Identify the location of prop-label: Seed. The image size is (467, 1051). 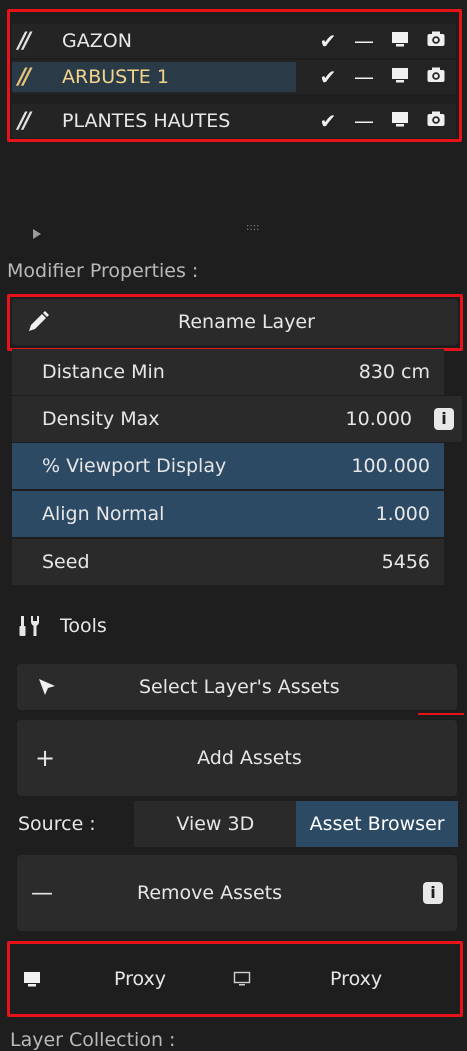
(66, 562).